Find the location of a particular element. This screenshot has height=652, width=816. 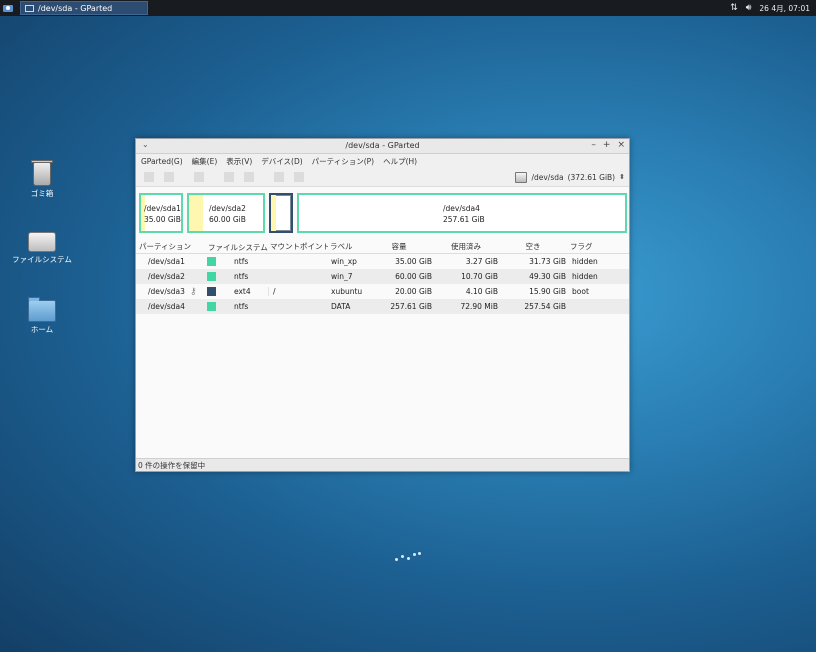

delete-partition-icon is located at coordinates (169, 177).